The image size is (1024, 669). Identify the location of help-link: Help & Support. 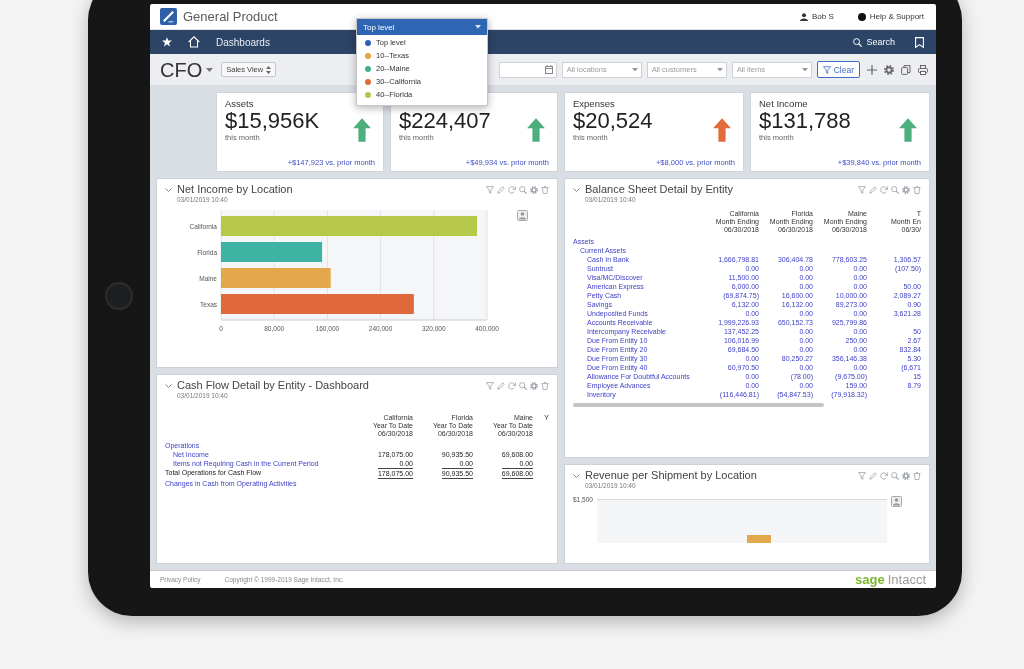
(890, 16).